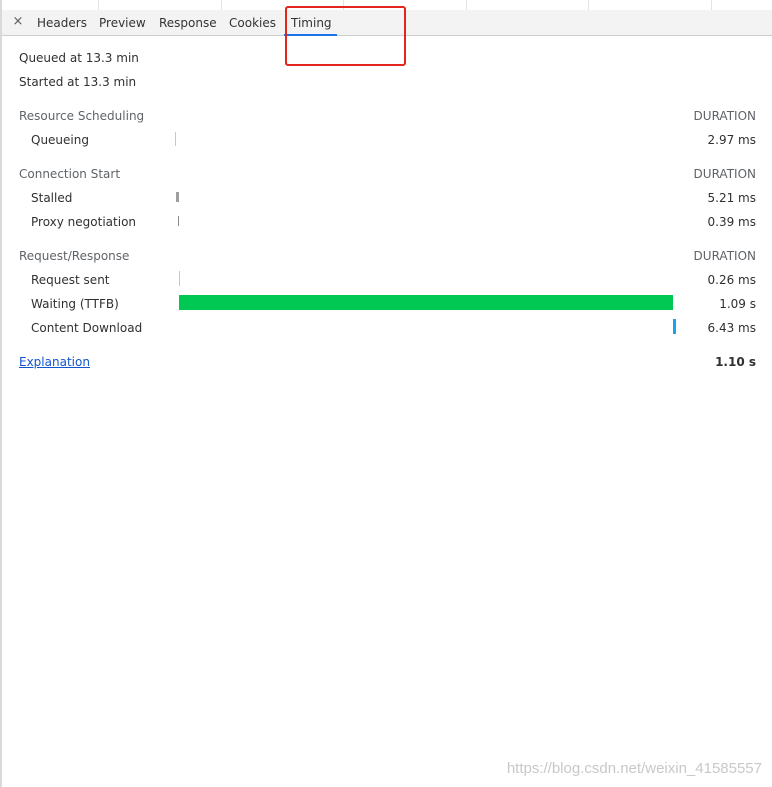 The image size is (772, 787). What do you see at coordinates (1, 393) in the screenshot?
I see `left-edge-border` at bounding box center [1, 393].